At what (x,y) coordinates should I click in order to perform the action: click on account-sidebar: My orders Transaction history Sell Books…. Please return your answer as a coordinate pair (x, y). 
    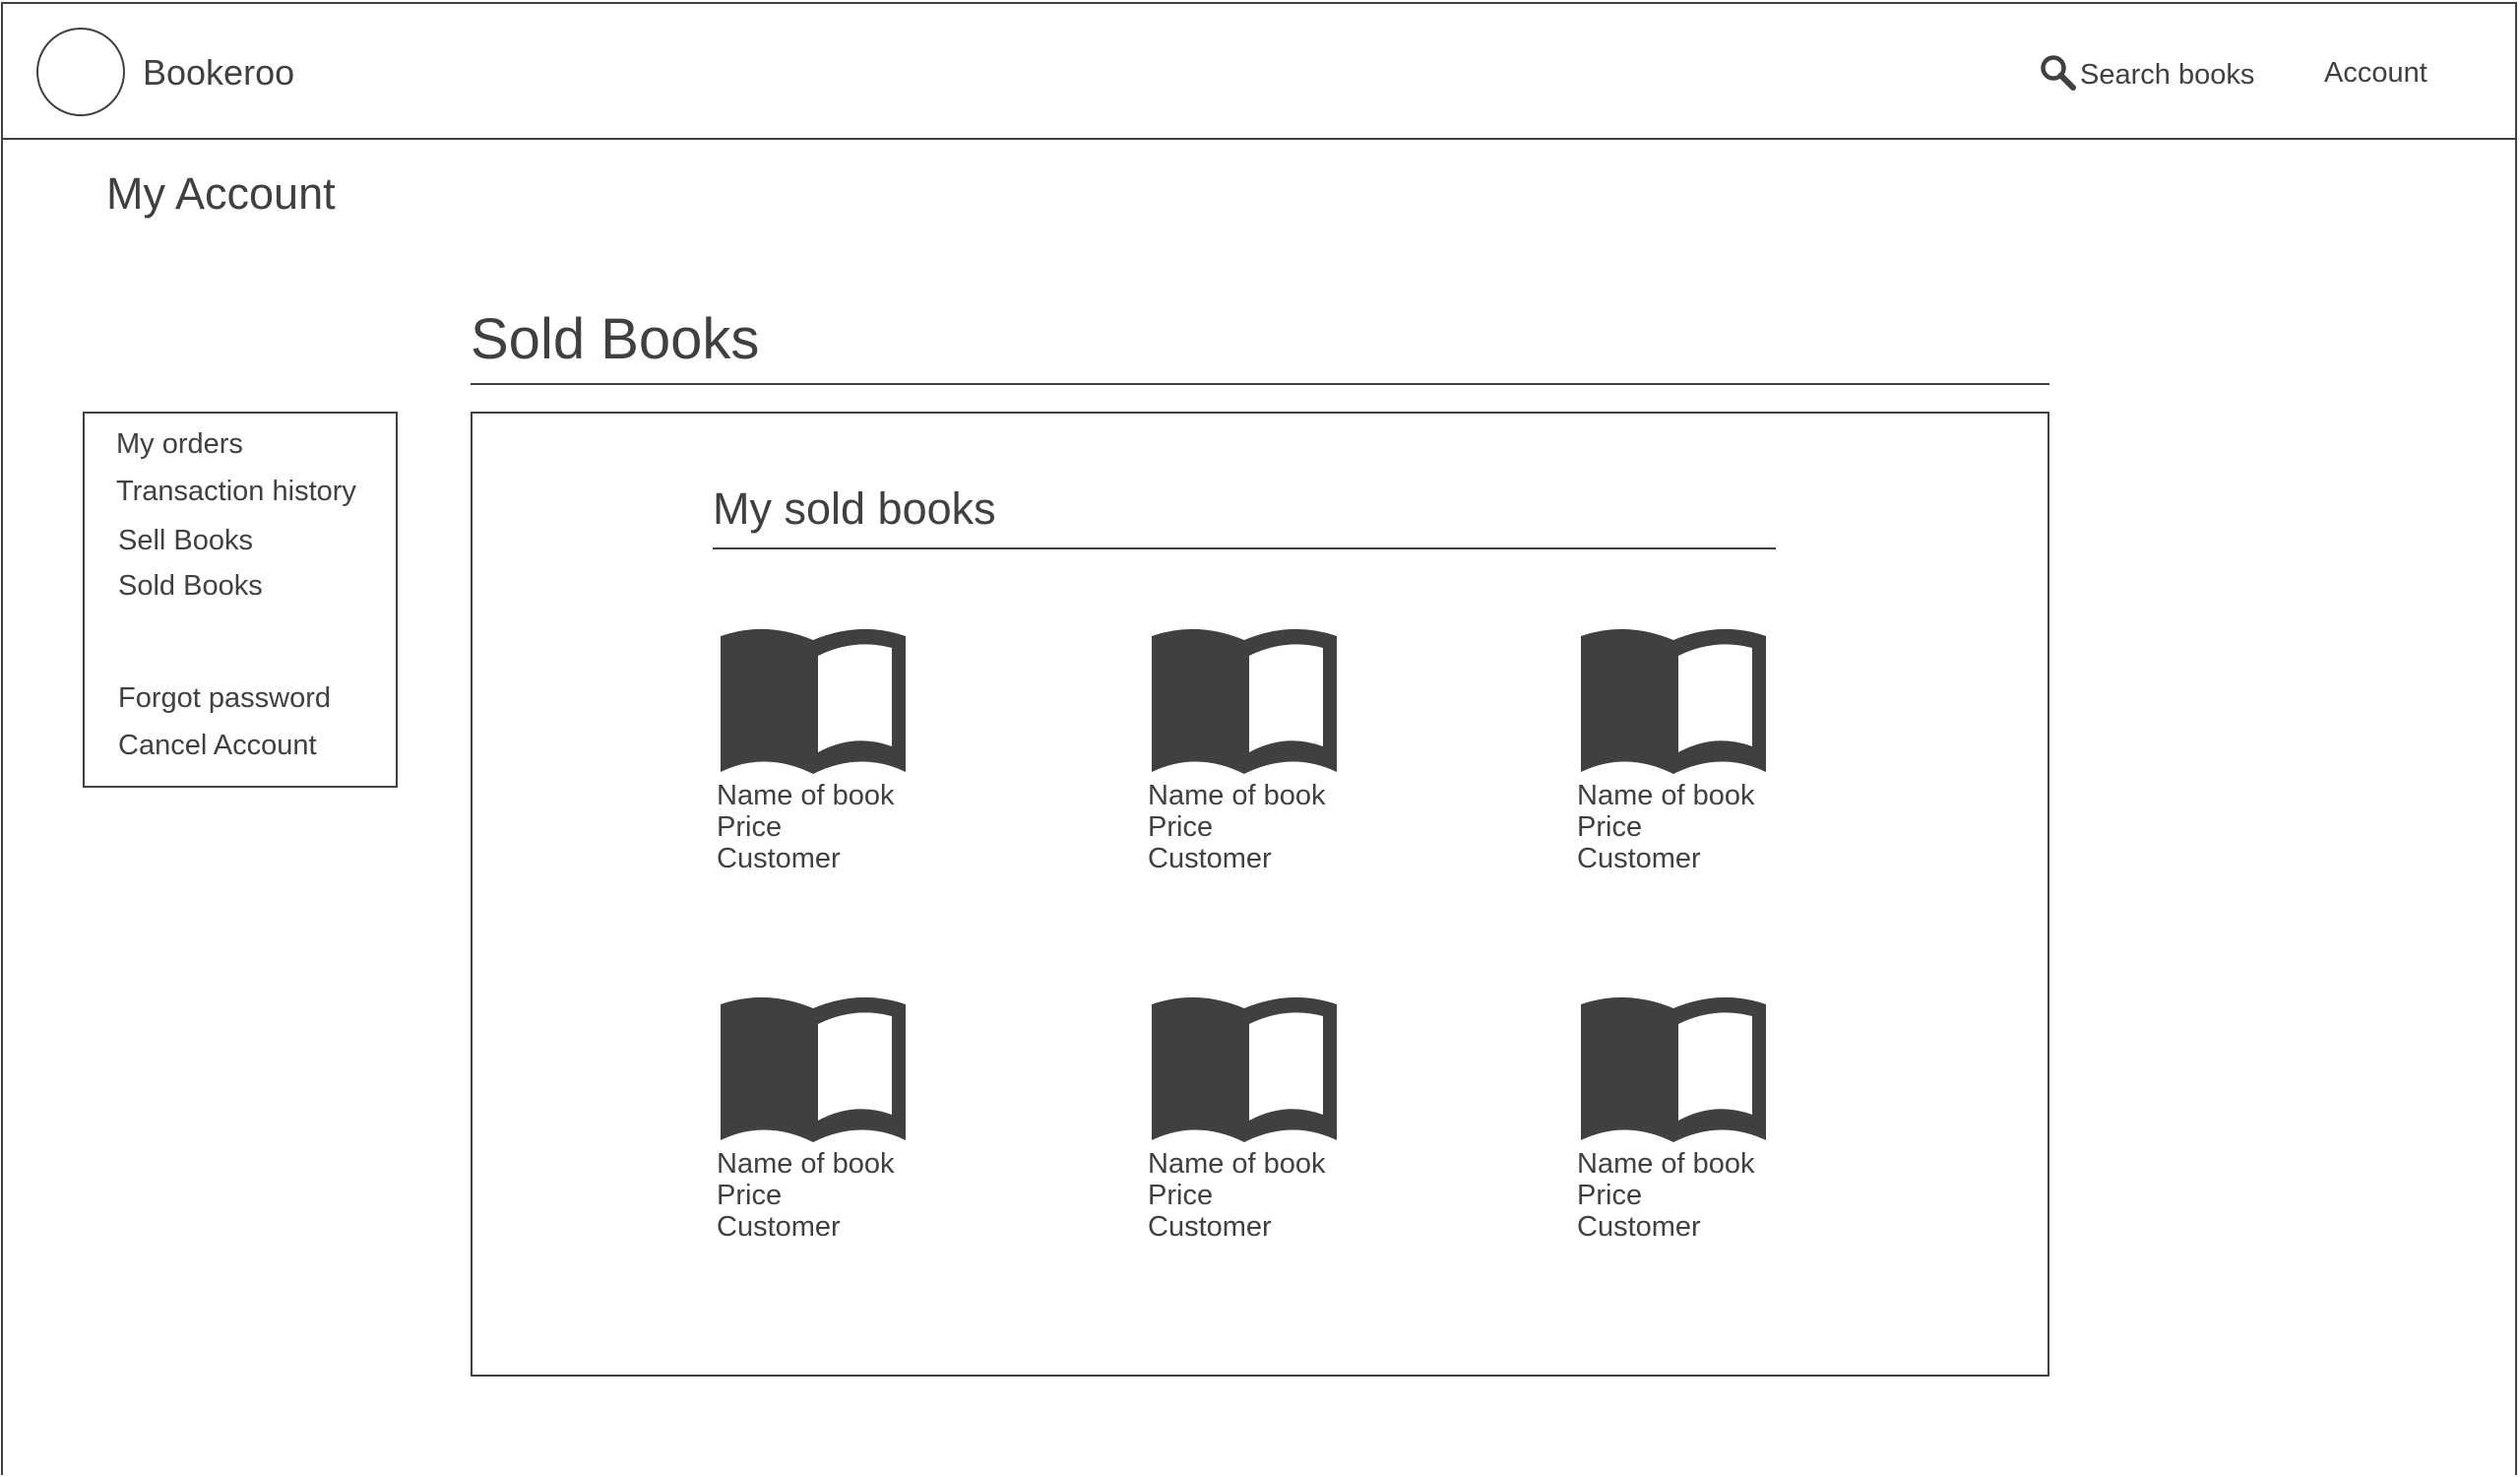
    Looking at the image, I should click on (240, 600).